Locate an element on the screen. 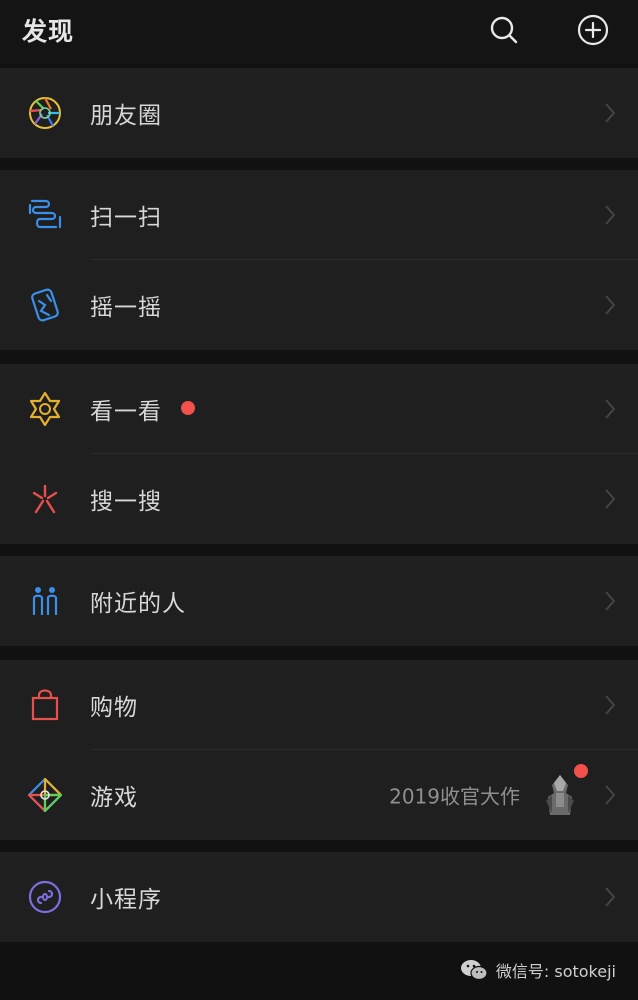 The height and width of the screenshot is (1000, 638). menu-item-label: 购物 is located at coordinates (114, 708).